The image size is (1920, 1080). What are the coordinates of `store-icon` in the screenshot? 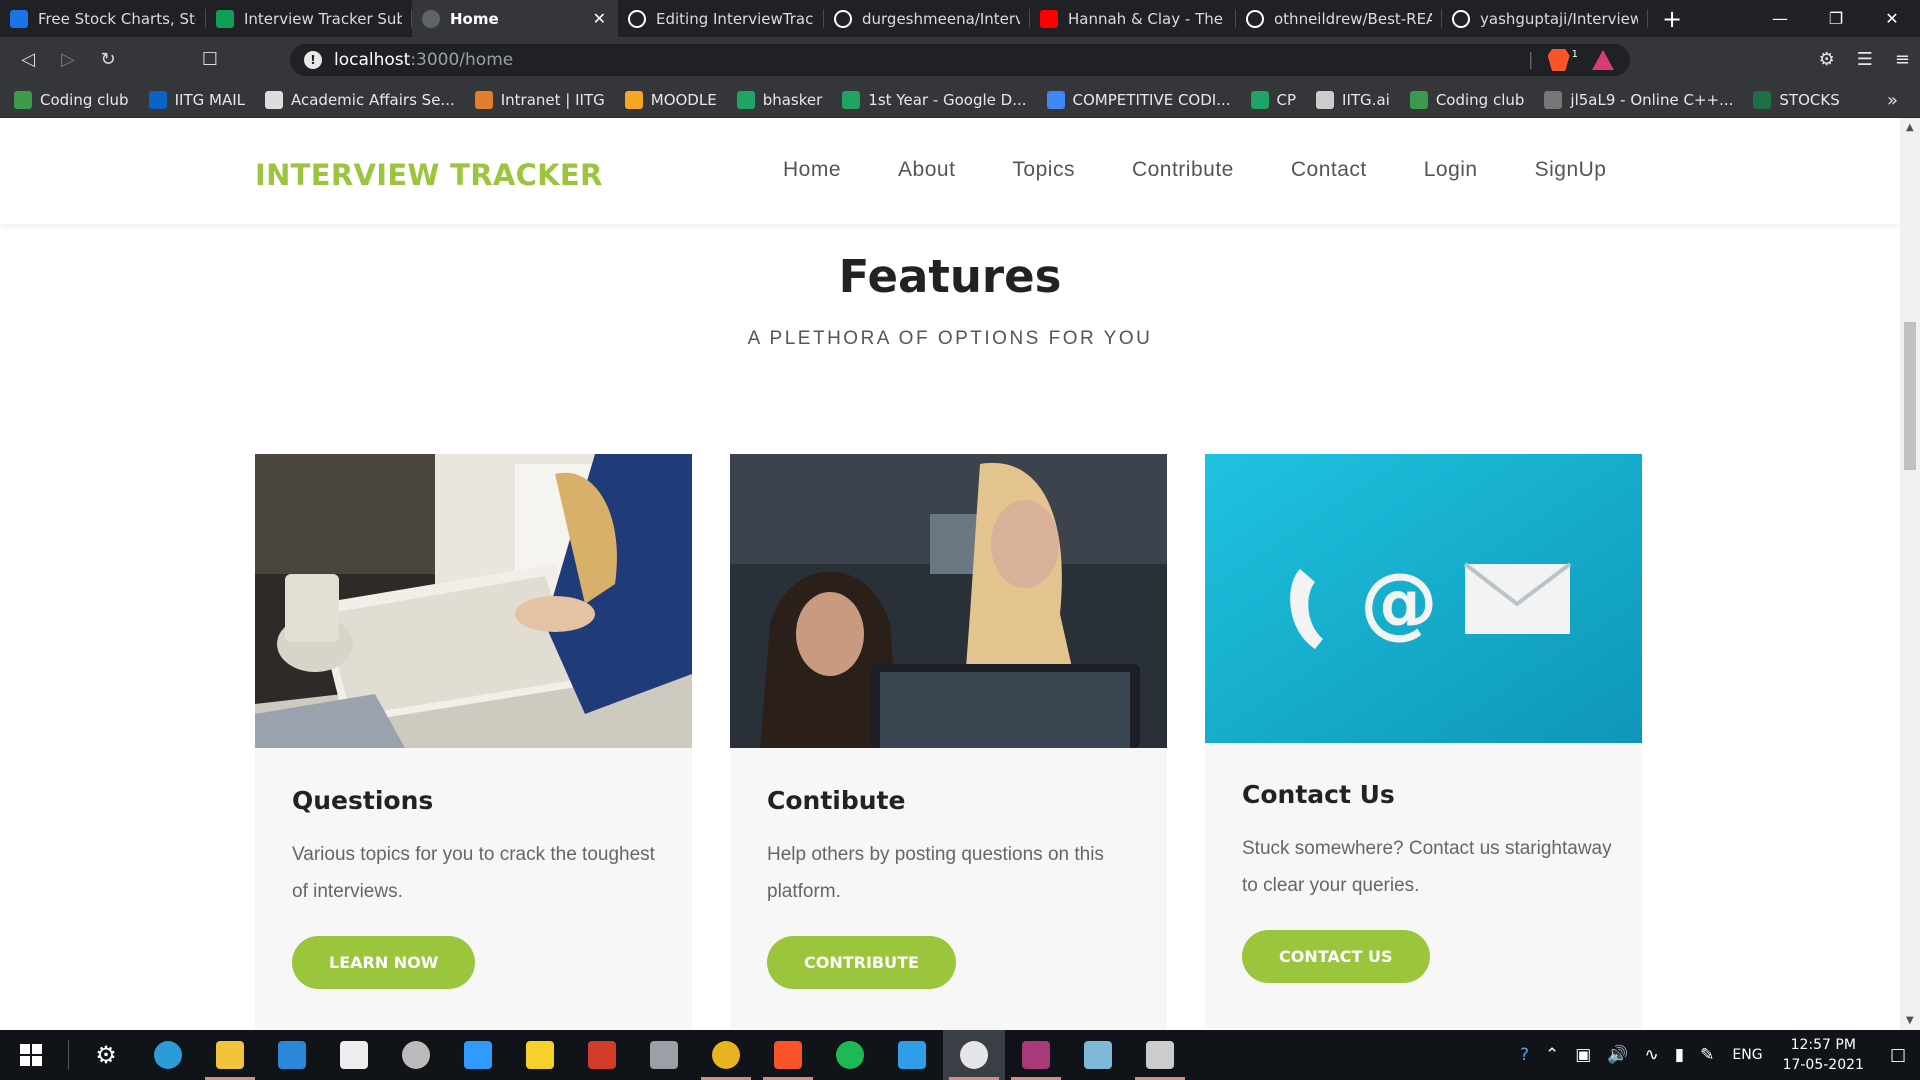 It's located at (354, 1055).